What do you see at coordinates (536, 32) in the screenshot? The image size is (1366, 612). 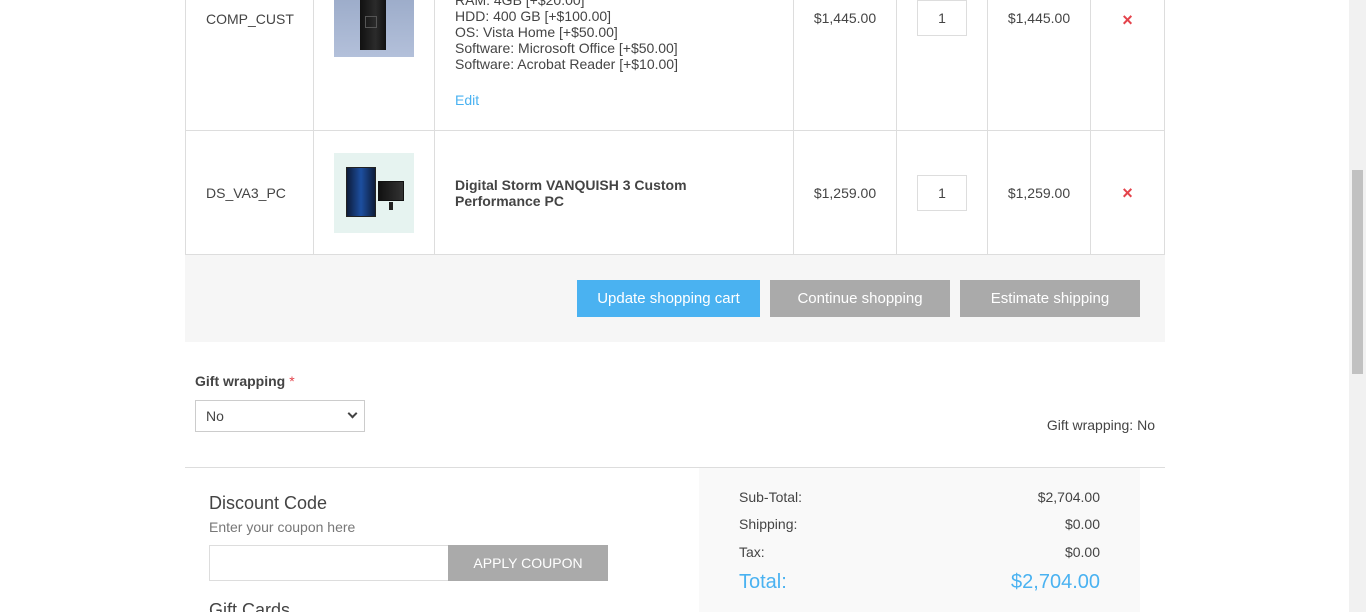 I see `attribute-os: OS: Vista Home [+$50.00]` at bounding box center [536, 32].